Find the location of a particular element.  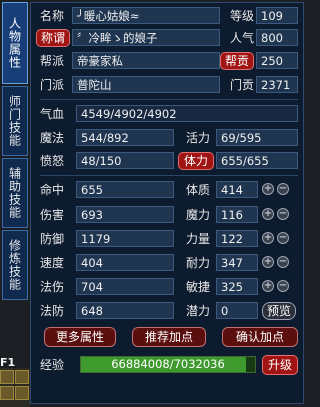

tab-character-attributes: 人物属性 is located at coordinates (15, 43).